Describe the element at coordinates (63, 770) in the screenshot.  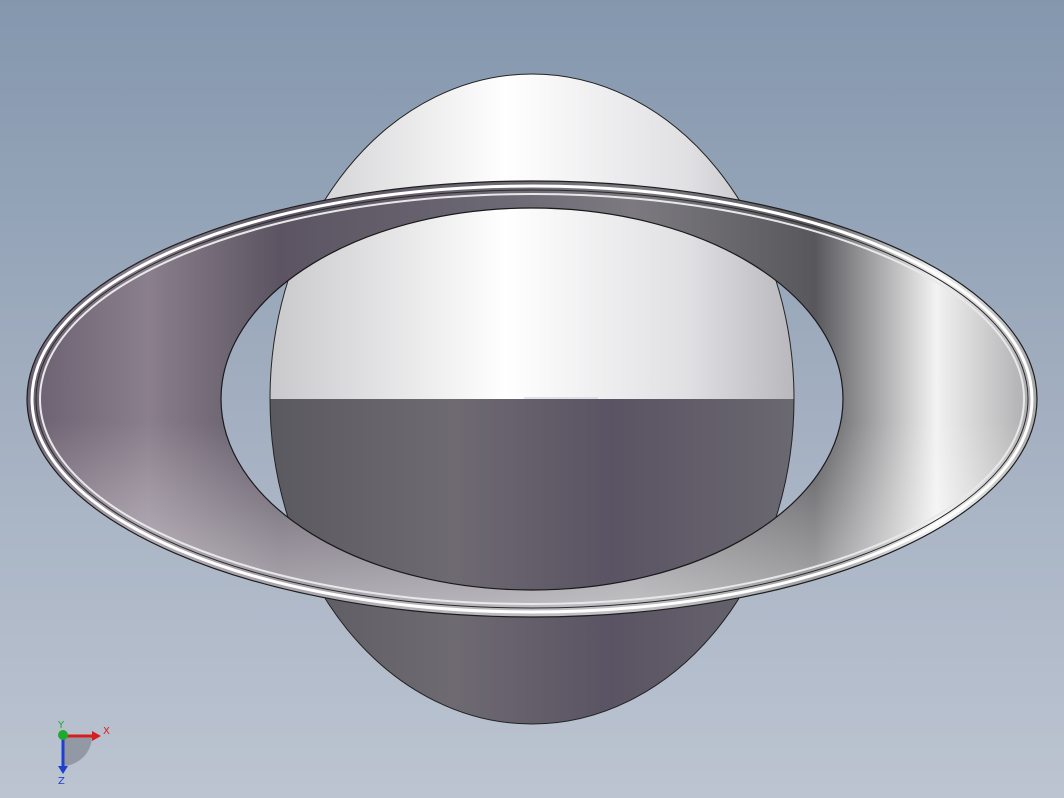
I see `z-axis-arrow-icon` at that location.